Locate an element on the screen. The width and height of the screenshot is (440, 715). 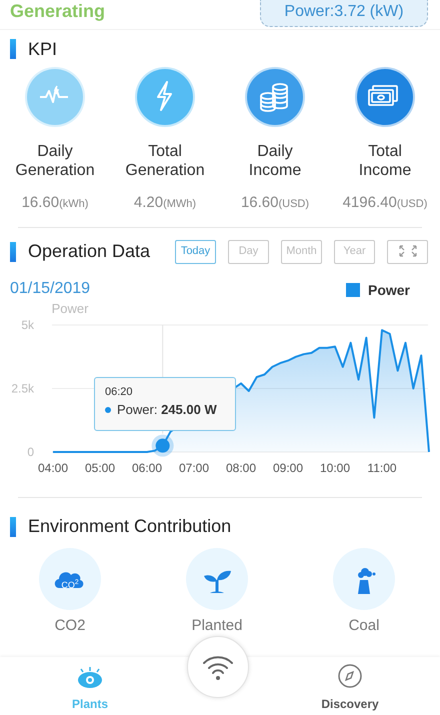
nav-tab: Discovery is located at coordinates (350, 686).